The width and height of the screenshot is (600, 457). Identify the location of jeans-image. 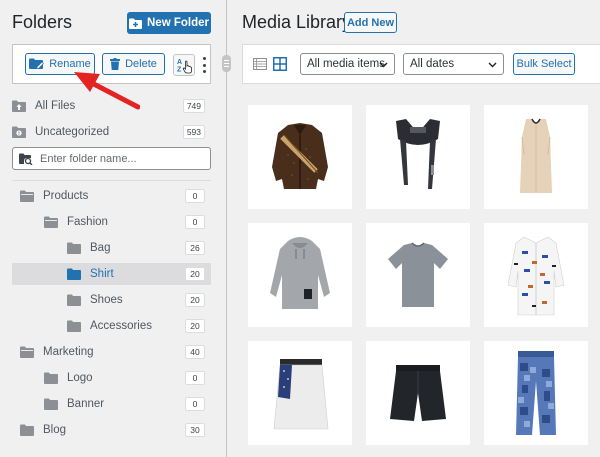
(536, 393).